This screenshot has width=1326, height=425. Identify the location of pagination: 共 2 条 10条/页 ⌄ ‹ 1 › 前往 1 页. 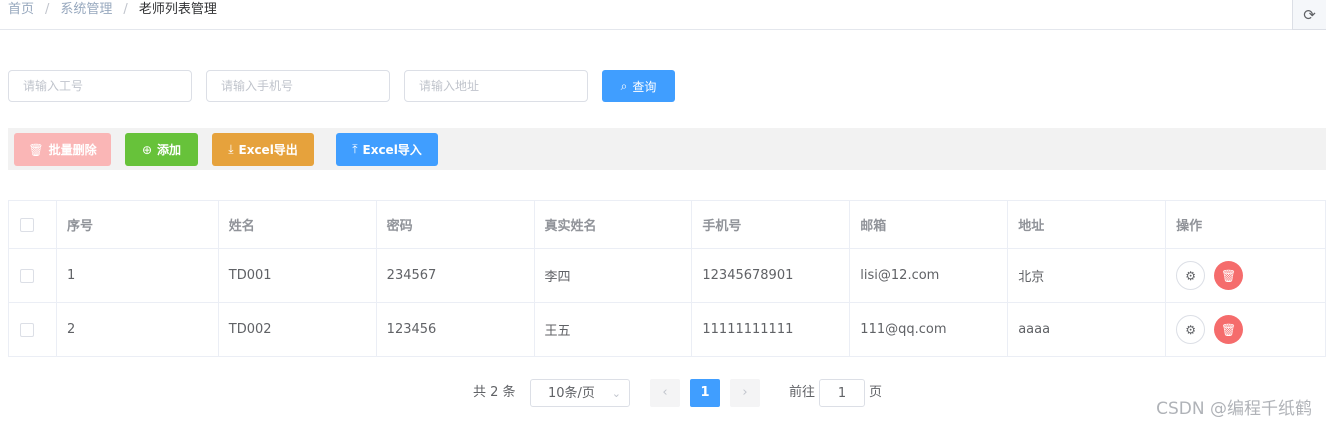
(663, 393).